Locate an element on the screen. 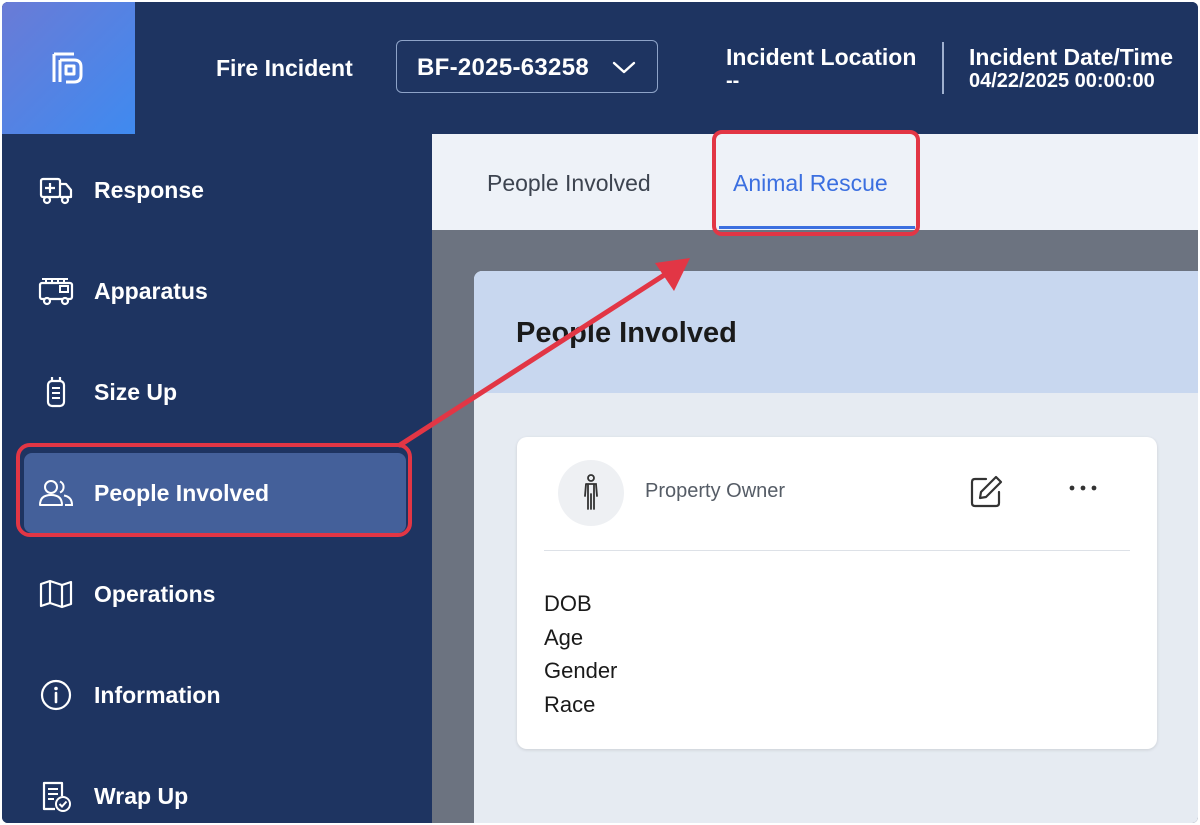  tab-people-involved: People Involved is located at coordinates (569, 183).